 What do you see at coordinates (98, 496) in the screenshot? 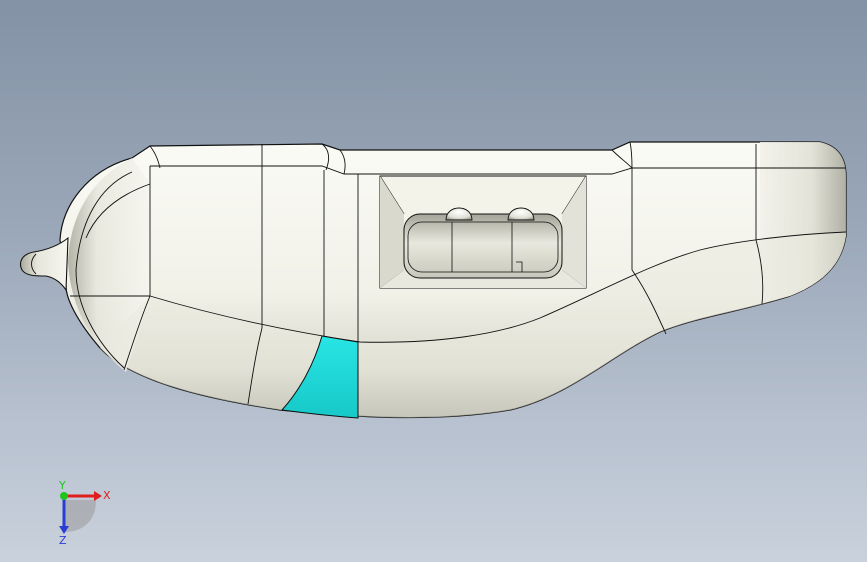
I see `x-axis-arrow` at bounding box center [98, 496].